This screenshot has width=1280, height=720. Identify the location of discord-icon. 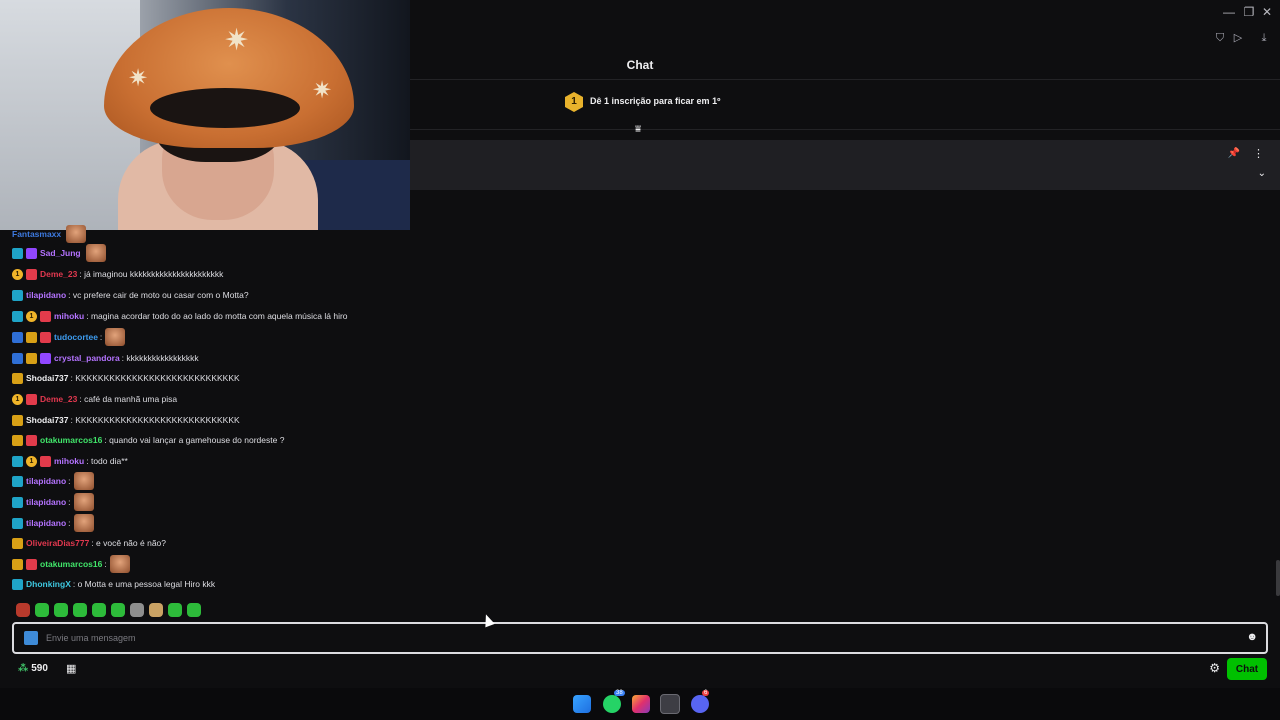
(700, 704).